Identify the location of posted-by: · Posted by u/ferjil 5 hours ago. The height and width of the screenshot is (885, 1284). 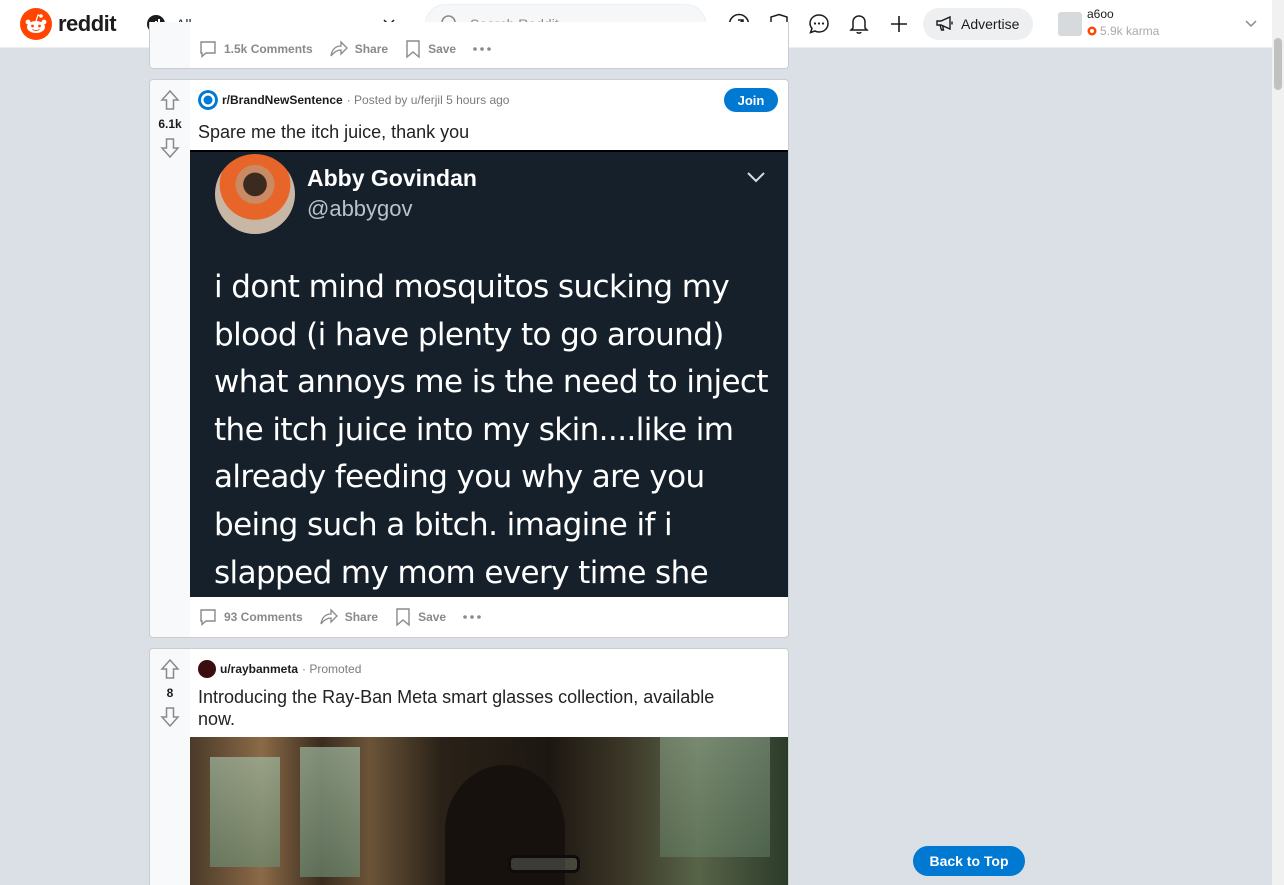
(428, 100).